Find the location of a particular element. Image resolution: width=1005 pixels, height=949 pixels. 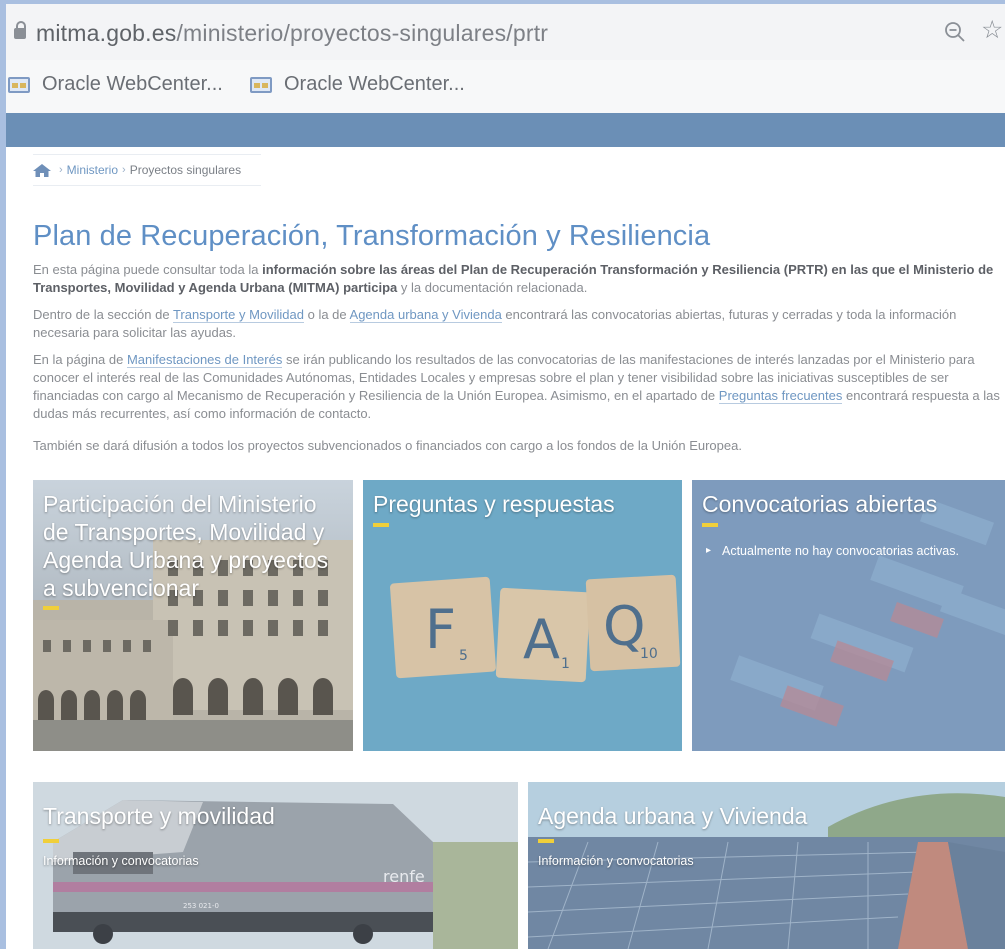

home-icon is located at coordinates (42, 170).